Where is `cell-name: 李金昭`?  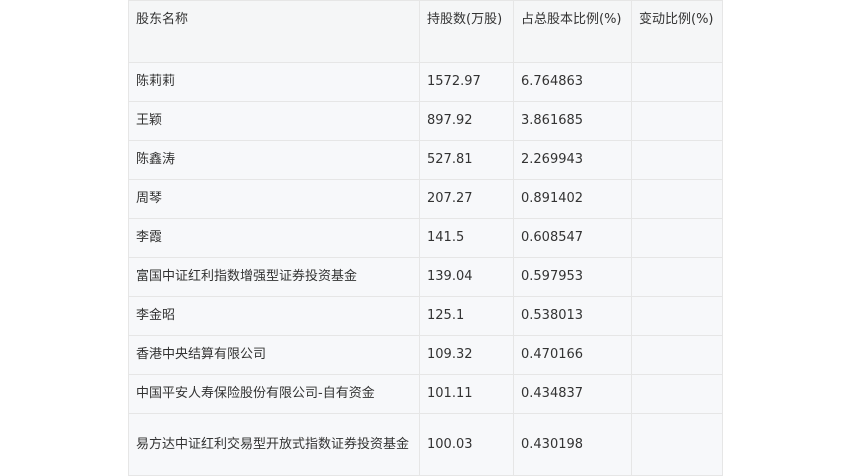 cell-name: 李金昭 is located at coordinates (274, 316).